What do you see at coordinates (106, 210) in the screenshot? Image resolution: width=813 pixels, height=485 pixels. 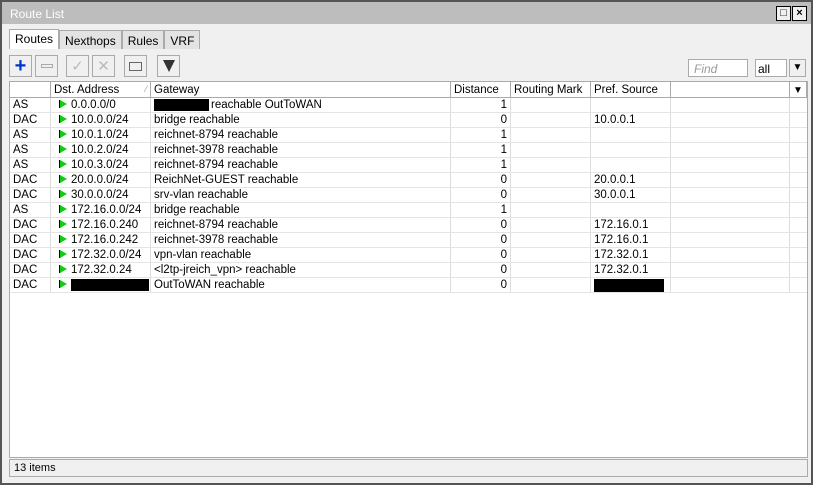 I see `dst-address: 172.16.0.0/24` at bounding box center [106, 210].